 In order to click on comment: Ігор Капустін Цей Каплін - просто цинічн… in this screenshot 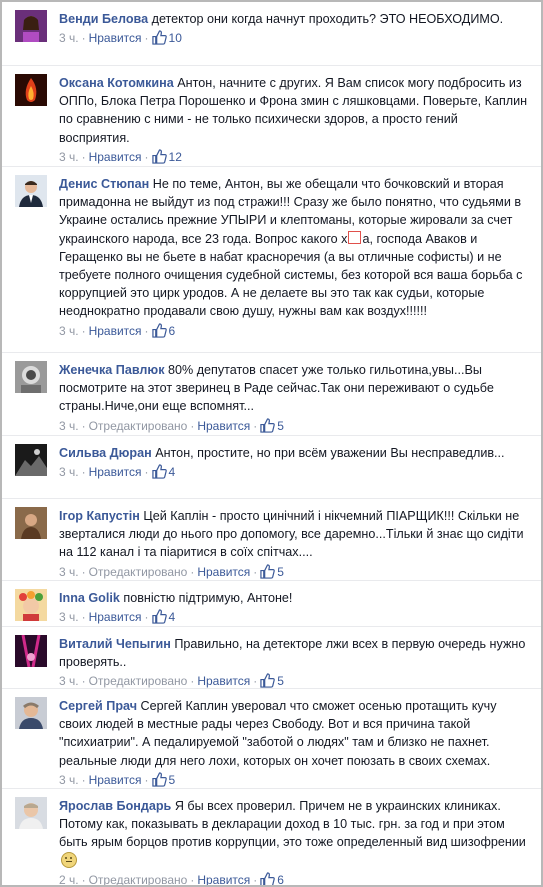, I will do `click(271, 540)`.